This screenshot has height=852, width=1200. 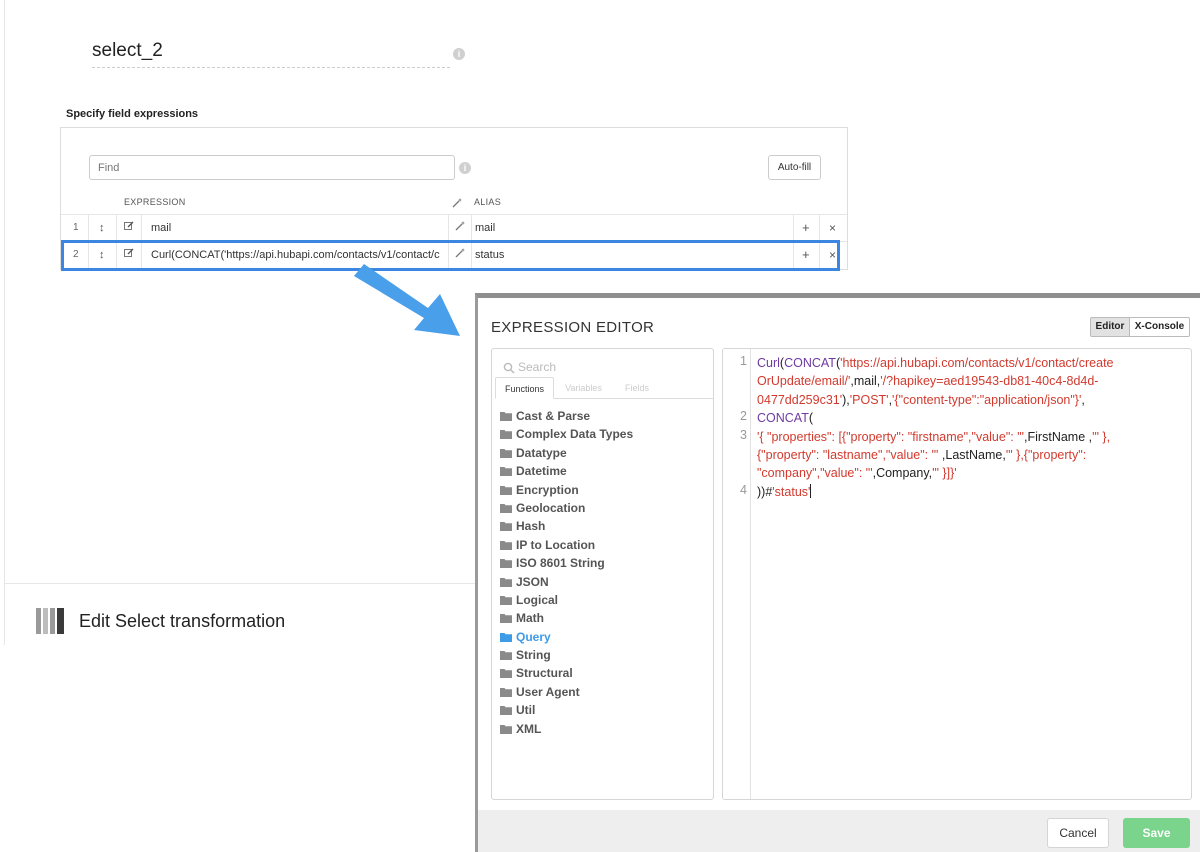 I want to click on function-category-item: User Agent, so click(x=566, y=692).